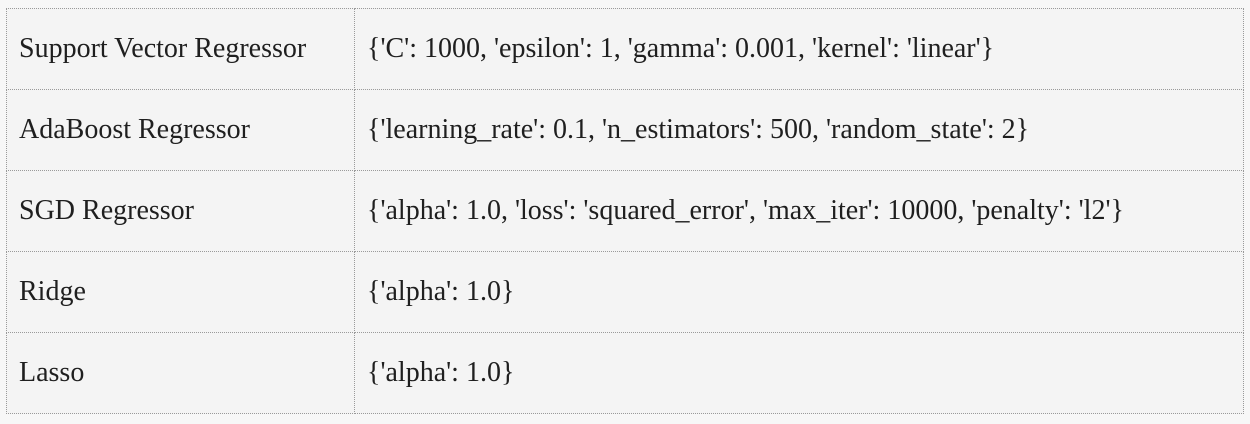  Describe the element at coordinates (180, 49) in the screenshot. I see `model-name-cell: Support Vector Regressor` at that location.